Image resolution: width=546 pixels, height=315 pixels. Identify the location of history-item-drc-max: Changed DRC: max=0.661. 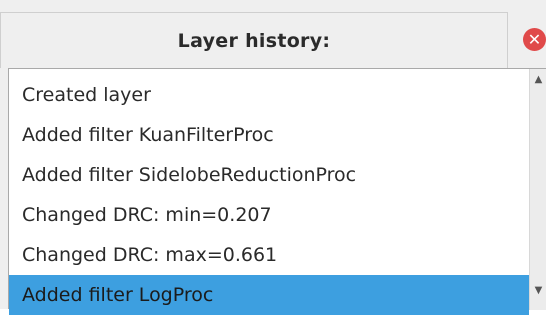
(269, 255).